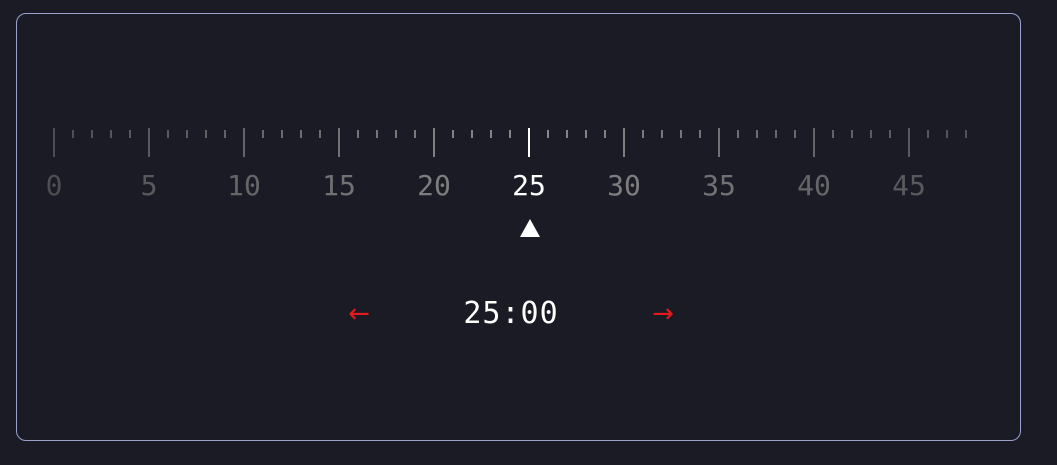 The width and height of the screenshot is (1057, 465). I want to click on selection-pointer-icon, so click(530, 228).